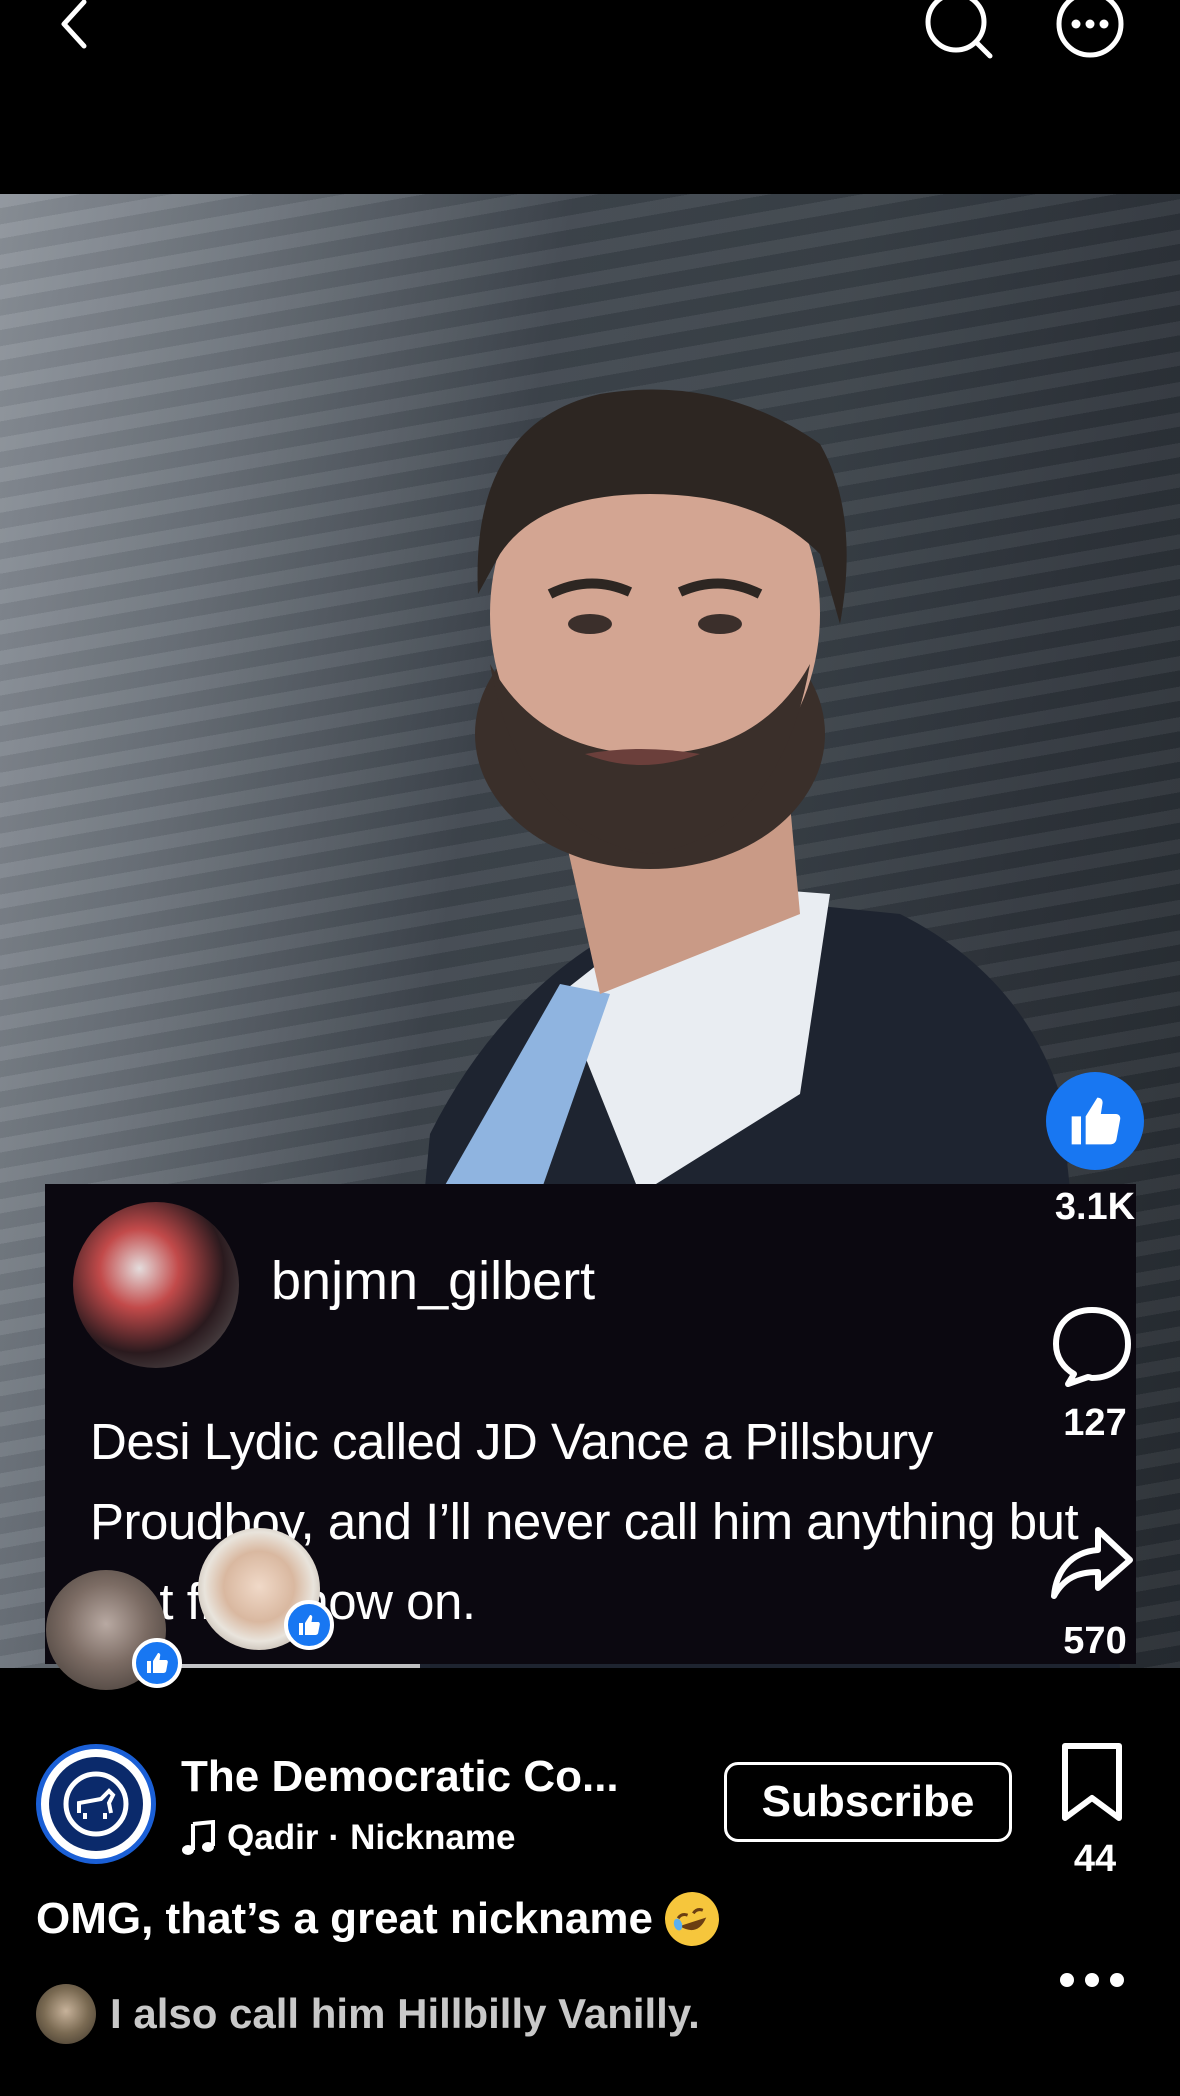  I want to click on channel-logo, so click(96, 1804).